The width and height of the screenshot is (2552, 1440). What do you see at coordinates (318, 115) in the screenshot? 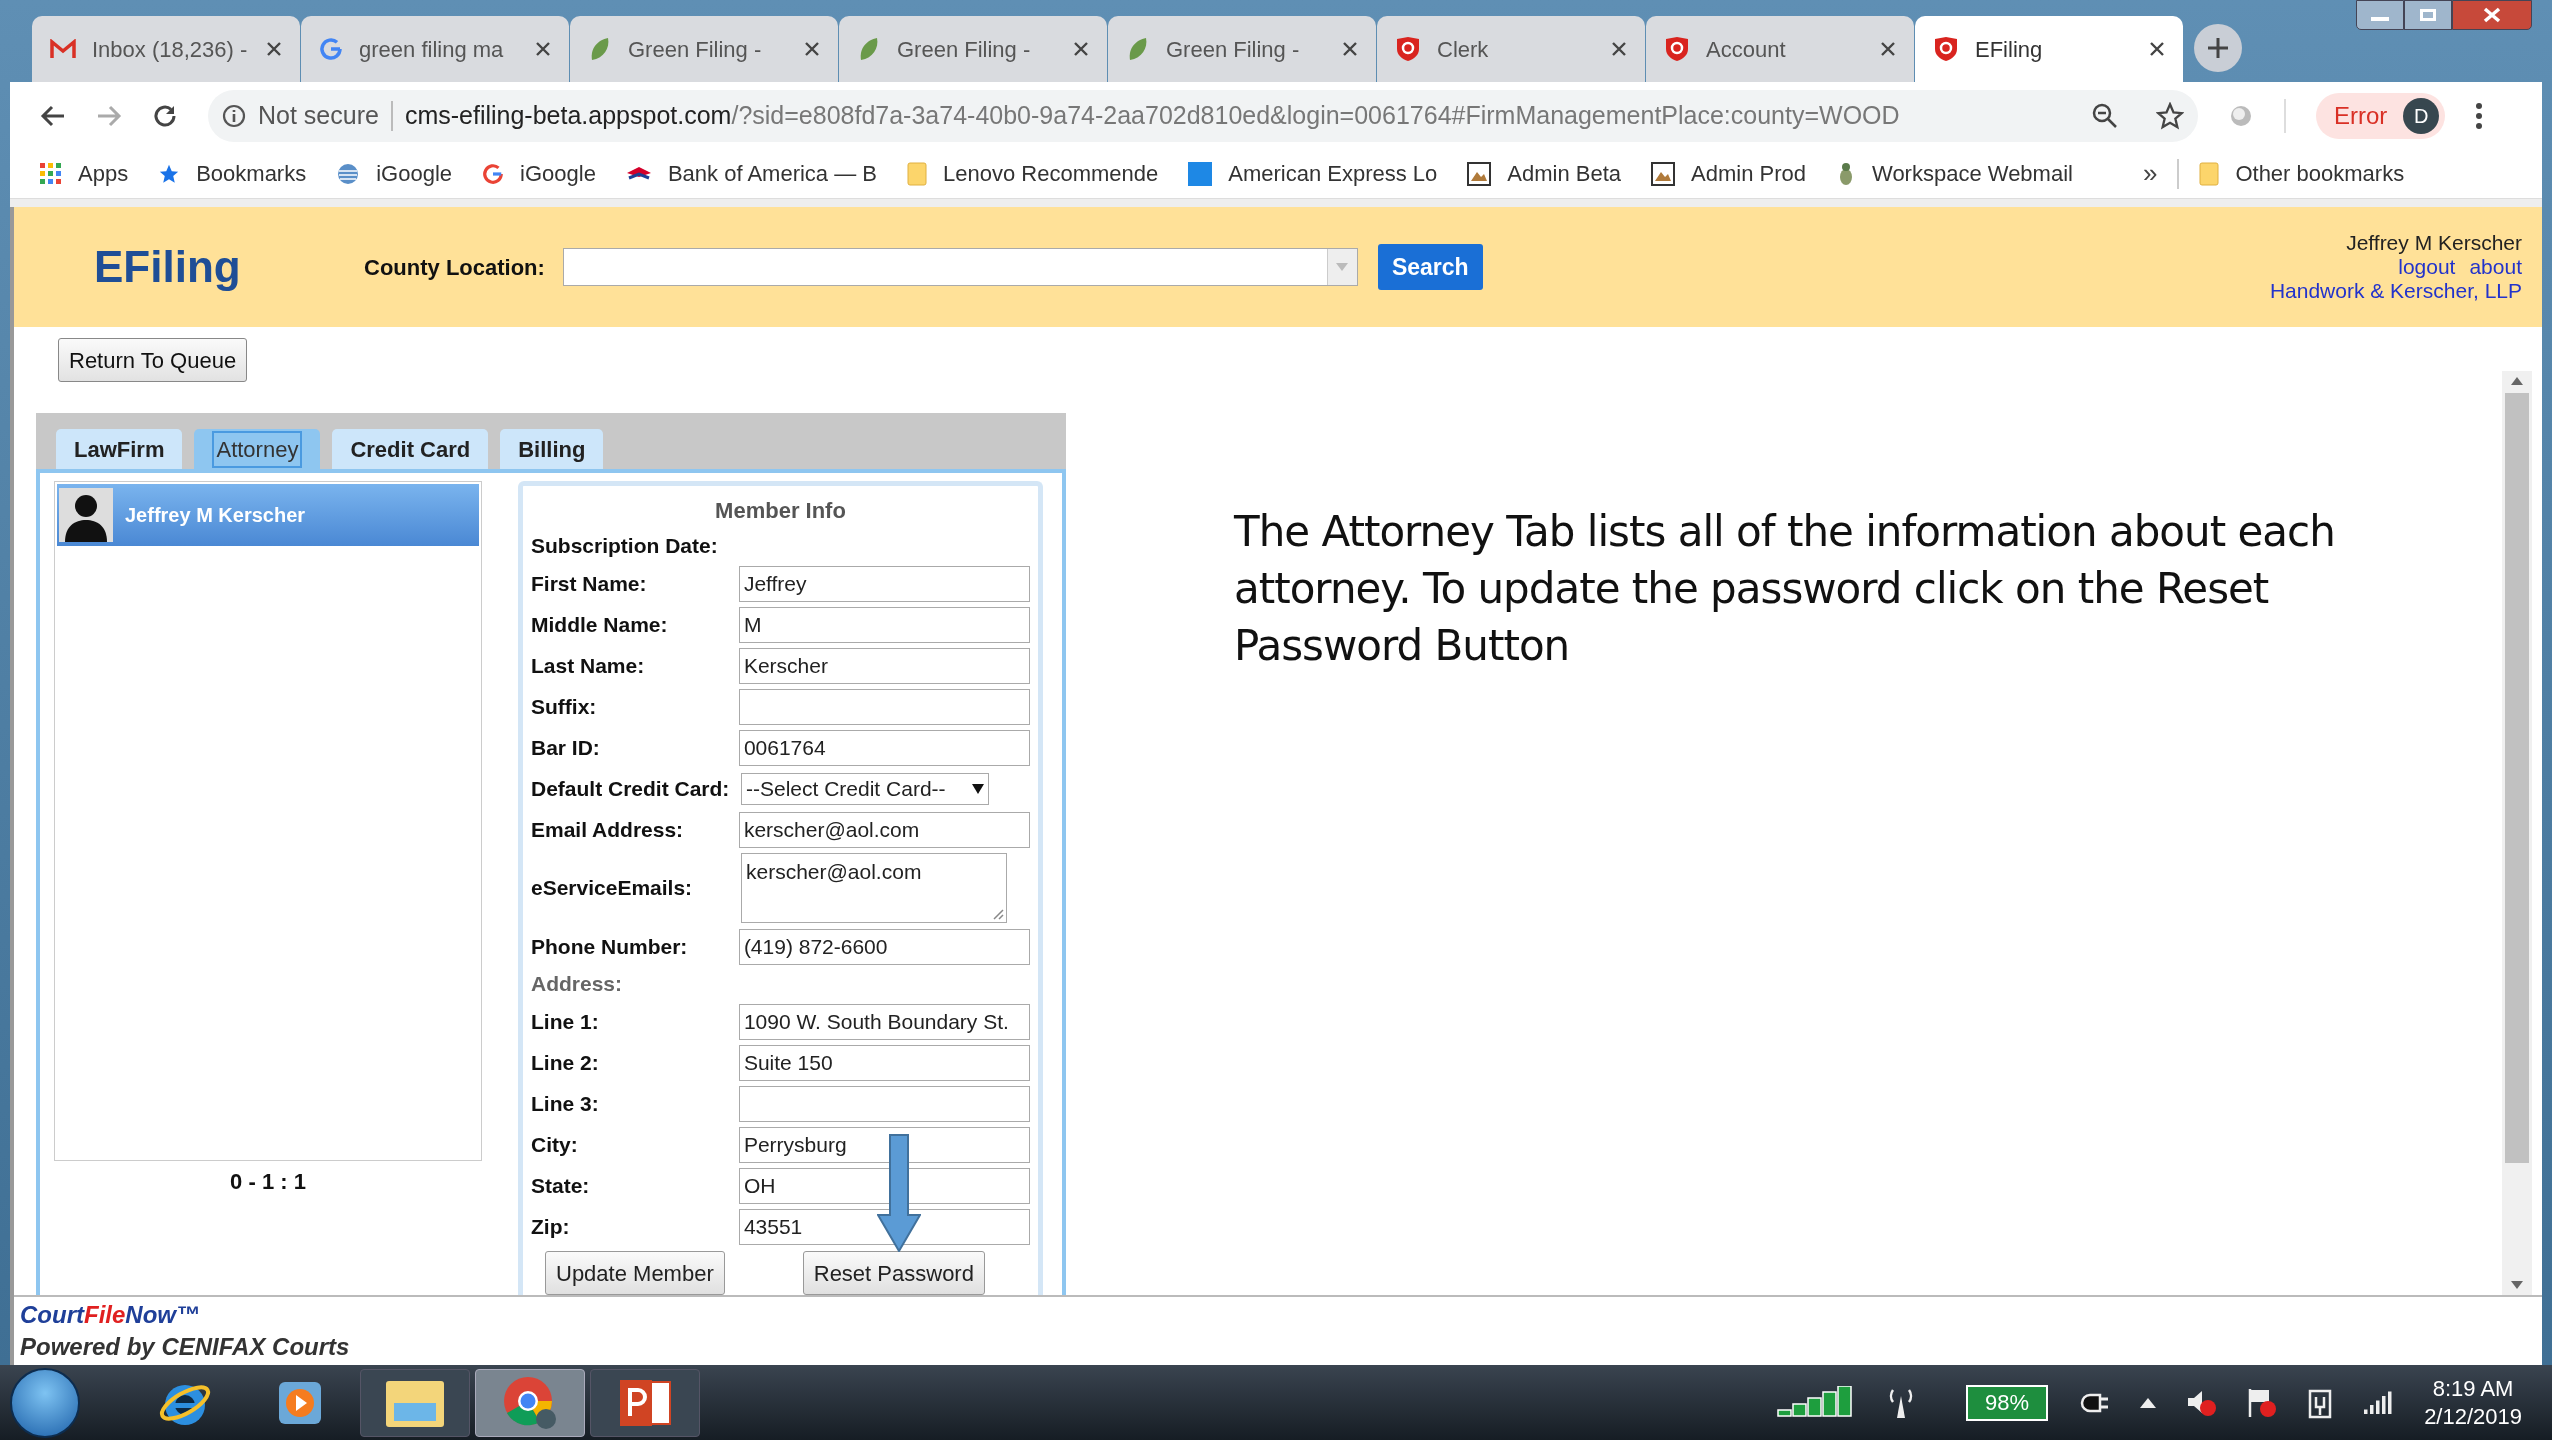
I see `security-label: Not secure` at bounding box center [318, 115].